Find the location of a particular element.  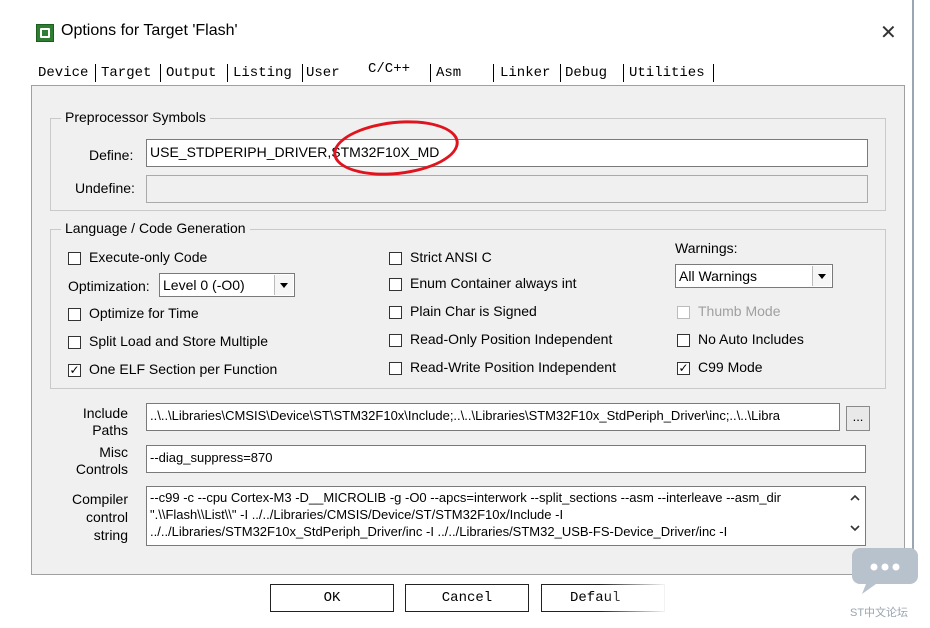

enum-container-label: Enum Container always int is located at coordinates (493, 283).